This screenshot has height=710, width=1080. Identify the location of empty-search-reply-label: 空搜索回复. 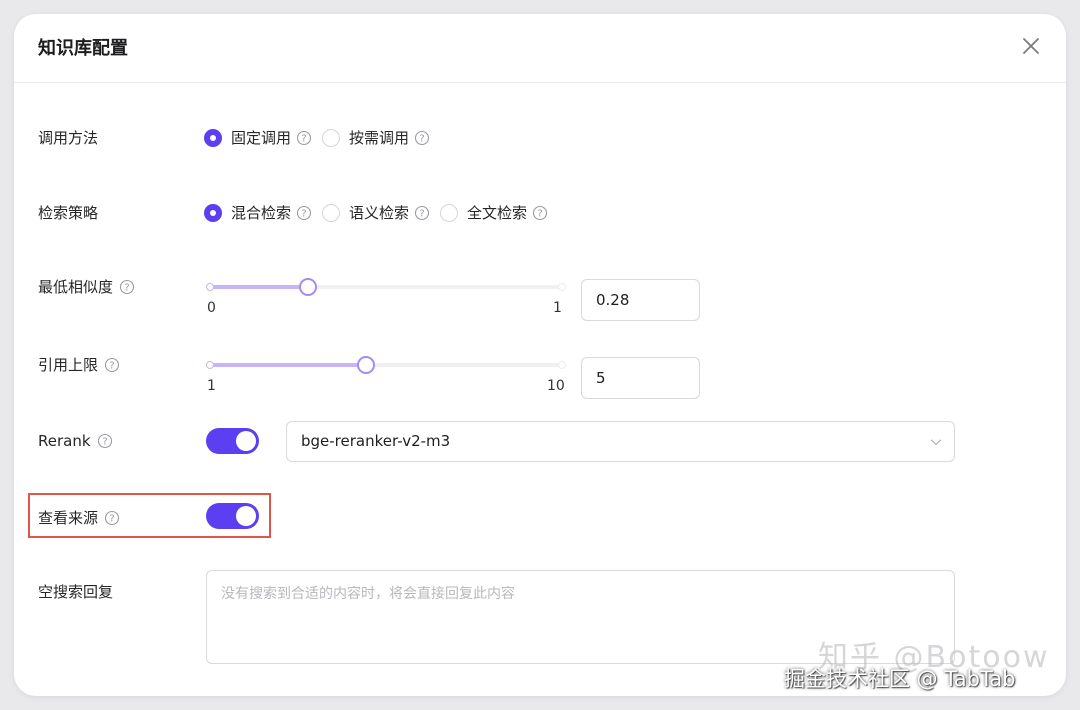
(75, 591).